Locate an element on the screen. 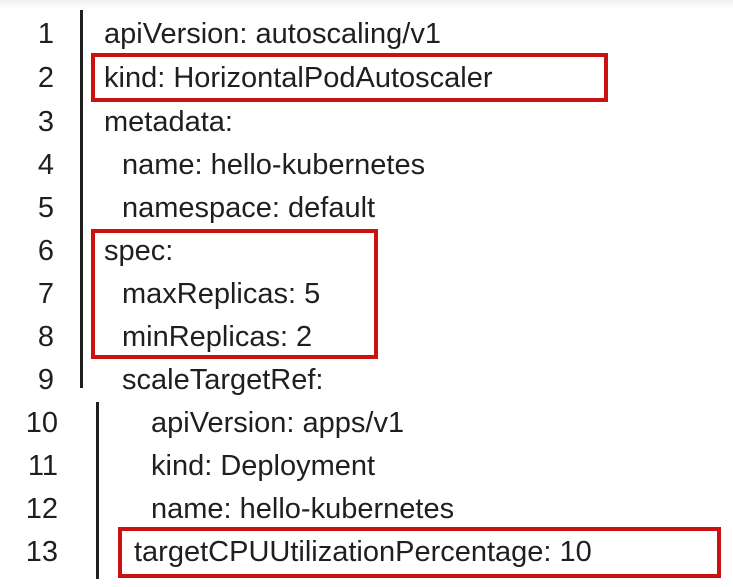 This screenshot has width=733, height=587. code-text: apiVersion: apps/v1 is located at coordinates (278, 423).